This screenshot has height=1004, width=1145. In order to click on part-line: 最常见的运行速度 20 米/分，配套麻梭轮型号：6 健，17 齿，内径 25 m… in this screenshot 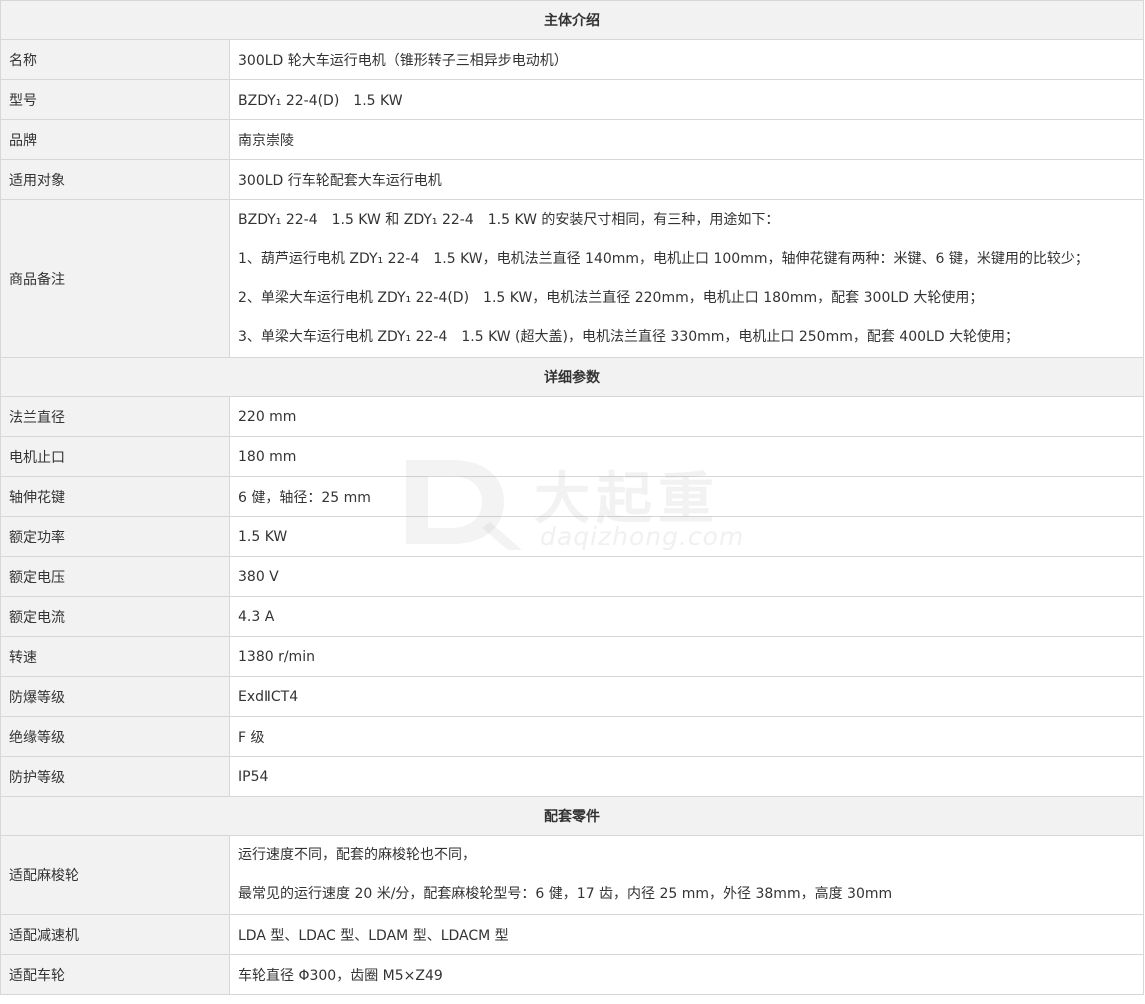, I will do `click(565, 894)`.